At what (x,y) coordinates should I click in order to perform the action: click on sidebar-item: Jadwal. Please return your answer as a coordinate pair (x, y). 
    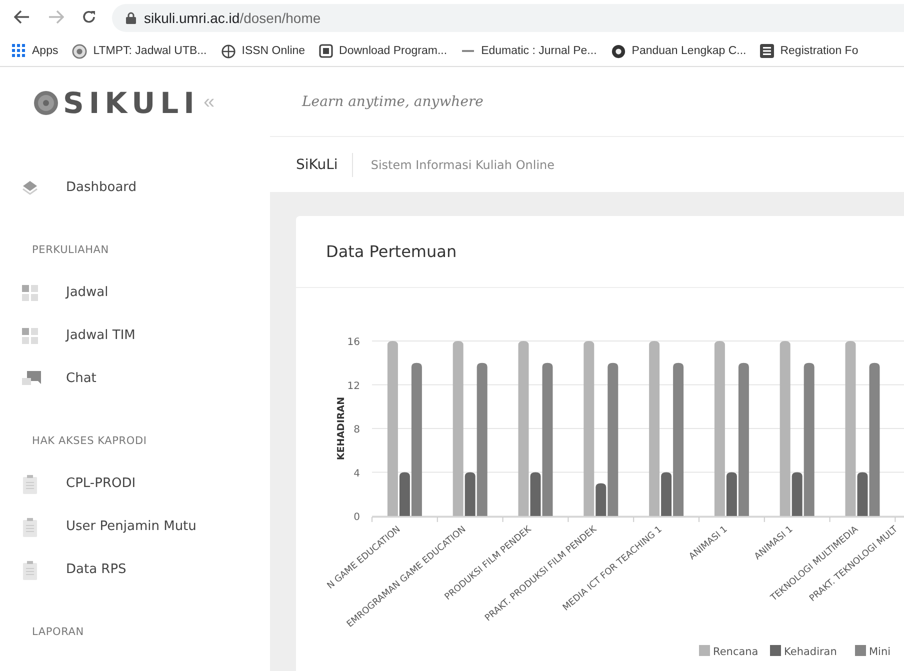
    Looking at the image, I should click on (135, 292).